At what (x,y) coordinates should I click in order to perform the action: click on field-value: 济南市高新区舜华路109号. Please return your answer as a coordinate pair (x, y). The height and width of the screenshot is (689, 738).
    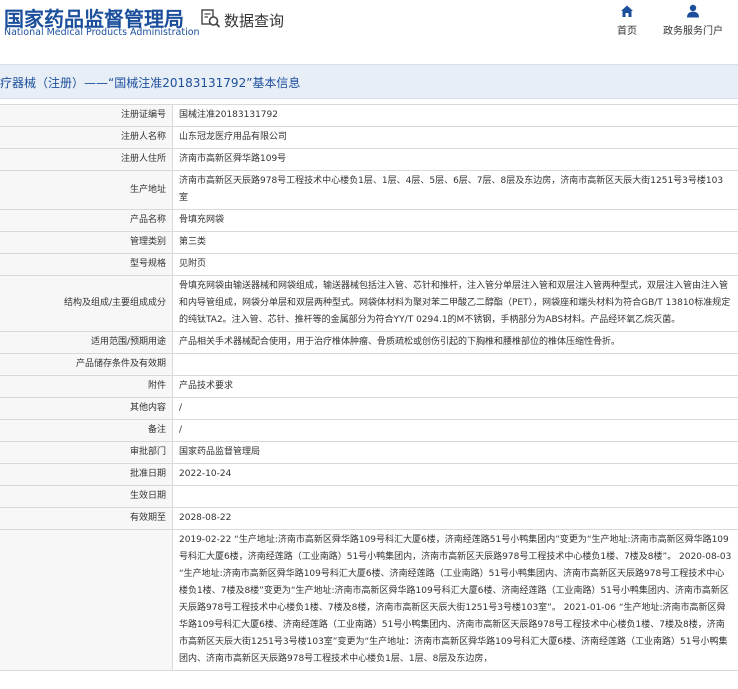
    Looking at the image, I should click on (455, 159).